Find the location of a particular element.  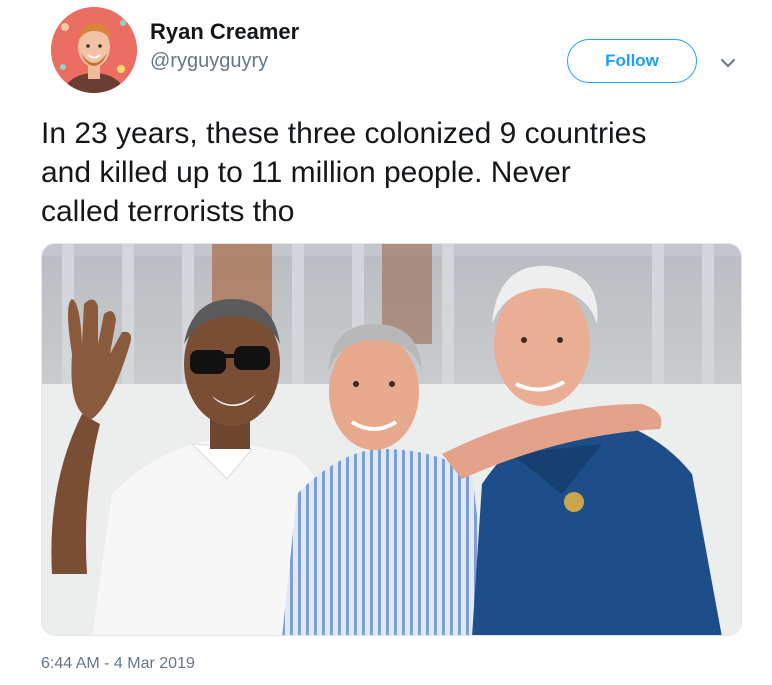

follow-button: Follow is located at coordinates (632, 61).